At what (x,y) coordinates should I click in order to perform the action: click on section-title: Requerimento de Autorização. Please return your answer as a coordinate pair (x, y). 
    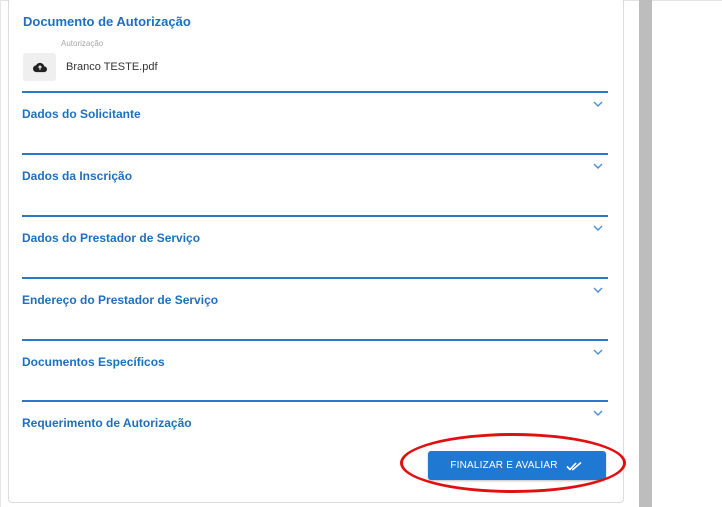
    Looking at the image, I should click on (107, 423).